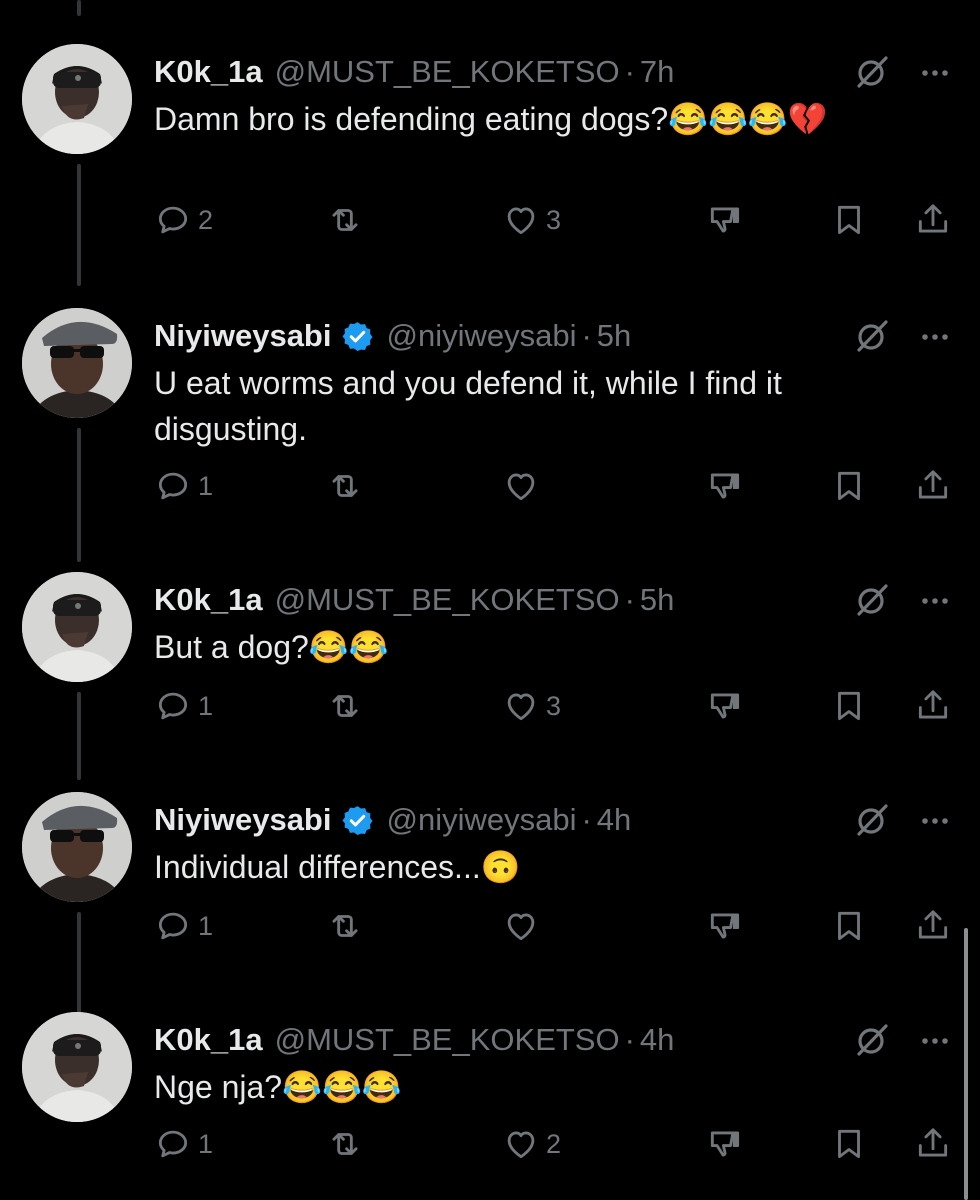 The height and width of the screenshot is (1200, 980). What do you see at coordinates (278, 1087) in the screenshot?
I see `tweet-text: Nge nja?😂😂😂` at bounding box center [278, 1087].